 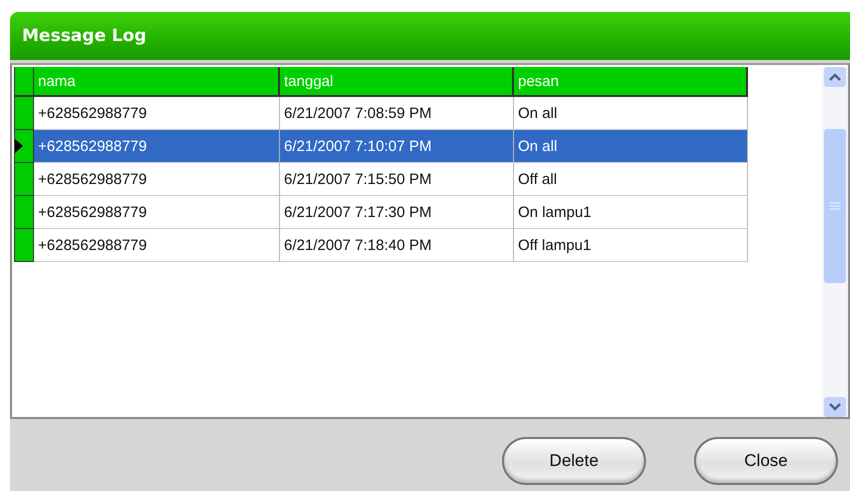 What do you see at coordinates (631, 179) in the screenshot?
I see `table-cell: Off all` at bounding box center [631, 179].